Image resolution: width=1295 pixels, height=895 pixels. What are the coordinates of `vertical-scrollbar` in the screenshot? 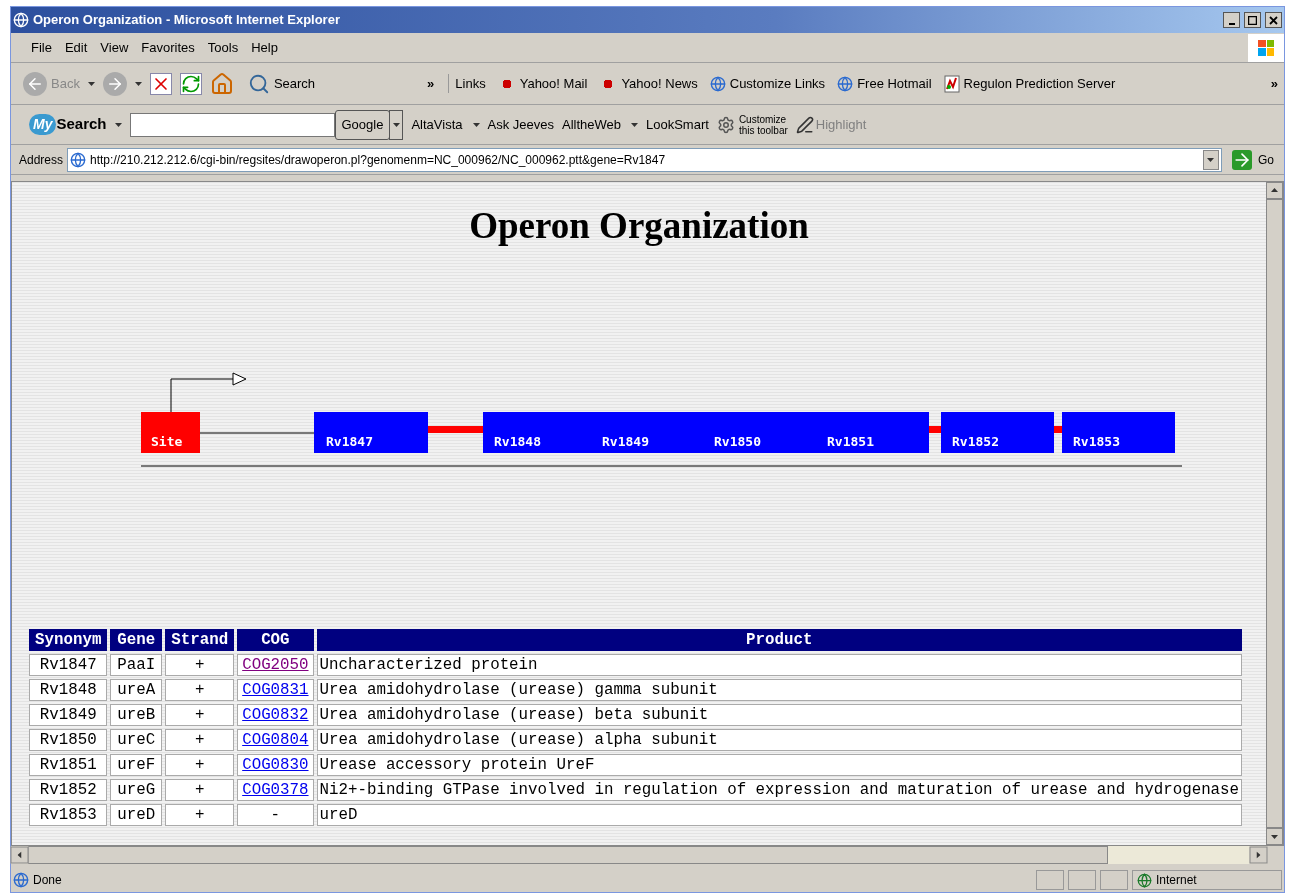 It's located at (1274, 513).